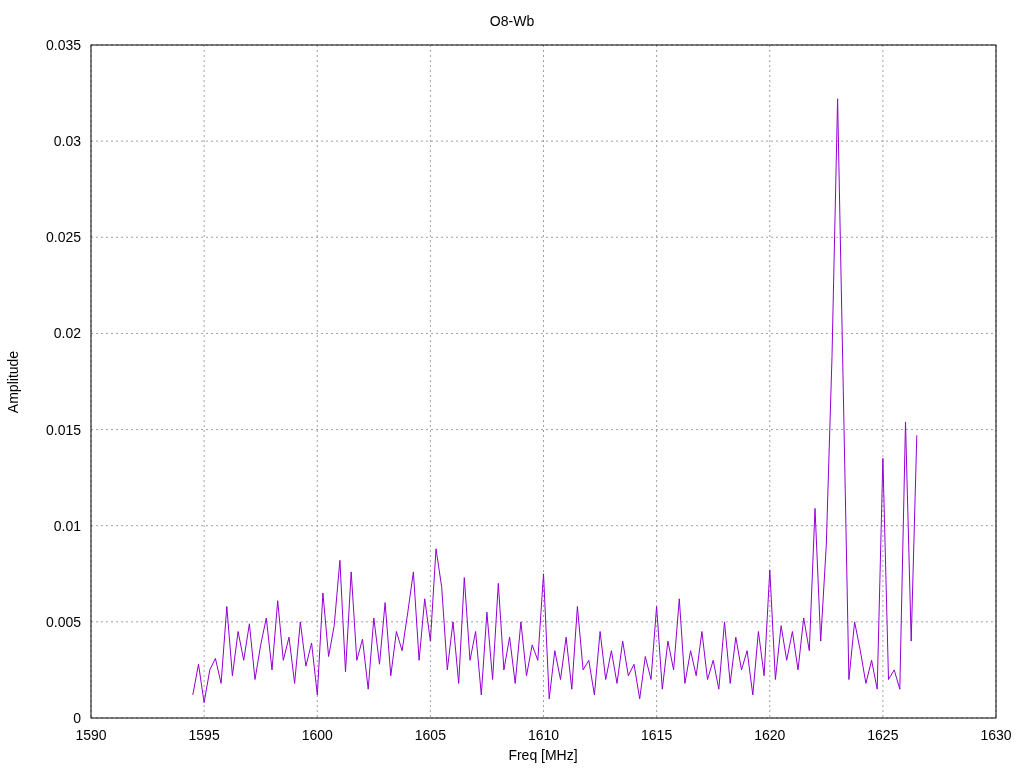 This screenshot has width=1024, height=768. Describe the element at coordinates (13, 382) in the screenshot. I see `y-axis-label: Amplitude` at that location.